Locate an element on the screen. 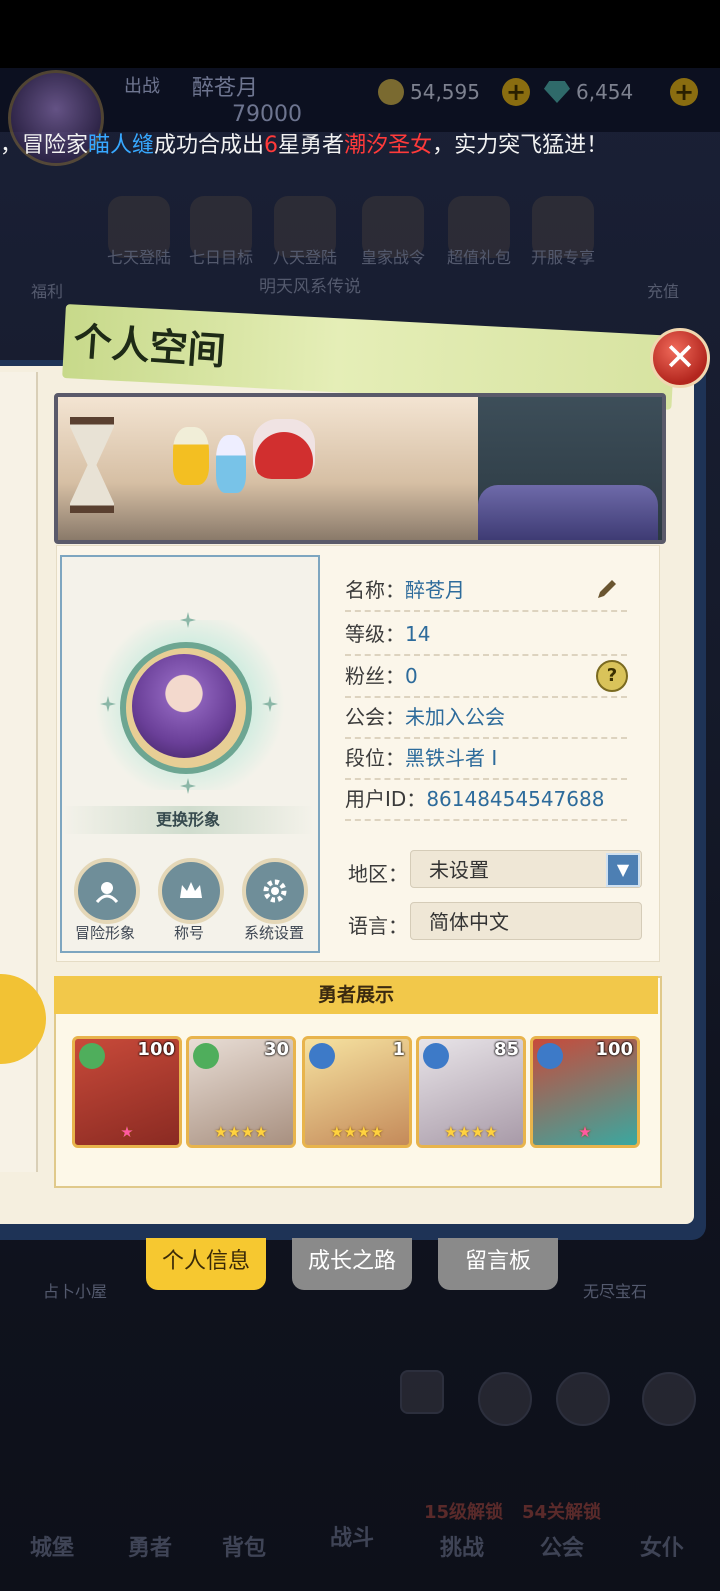 This screenshot has width=720, height=1591. tab-personal-info: 个人信息 is located at coordinates (206, 1264).